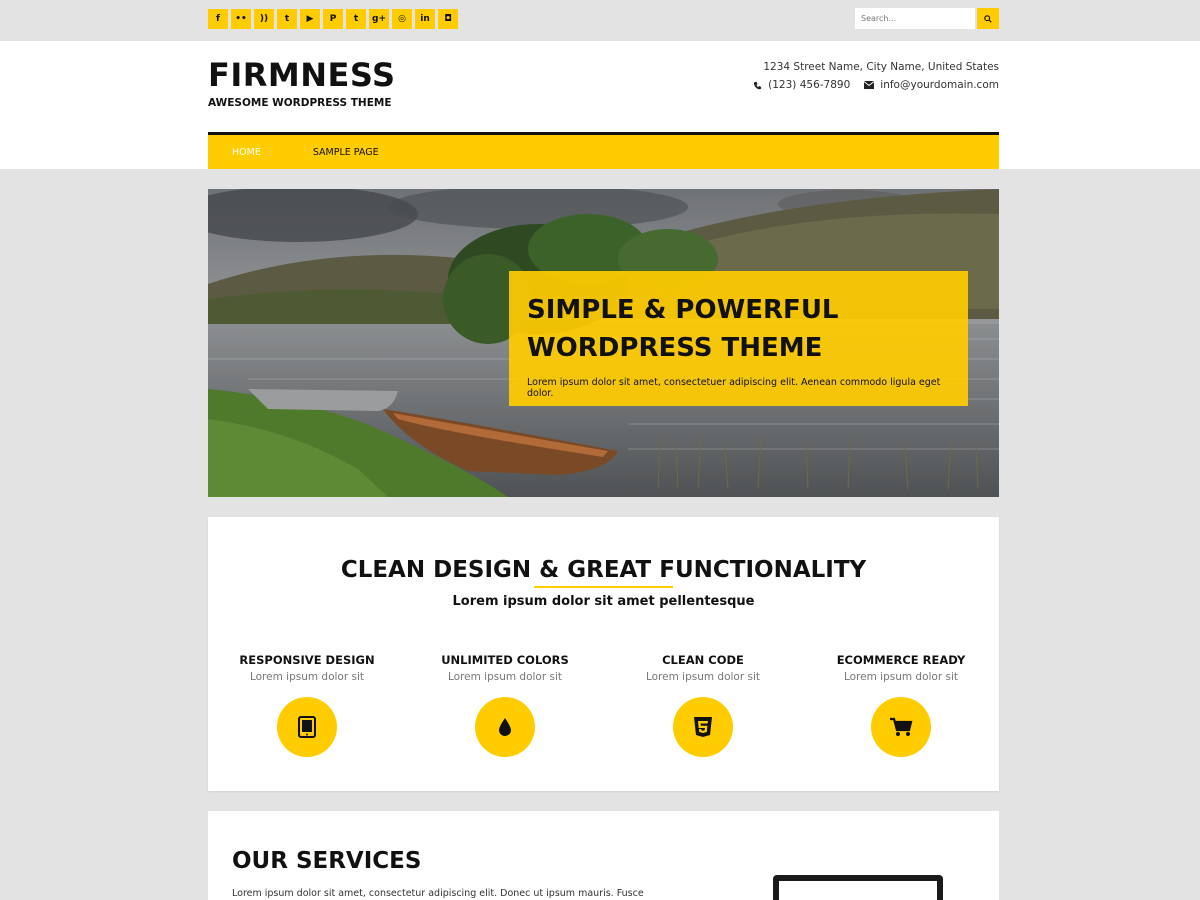 This screenshot has height=900, width=1200. I want to click on site-title: FIRMNESS, so click(302, 75).